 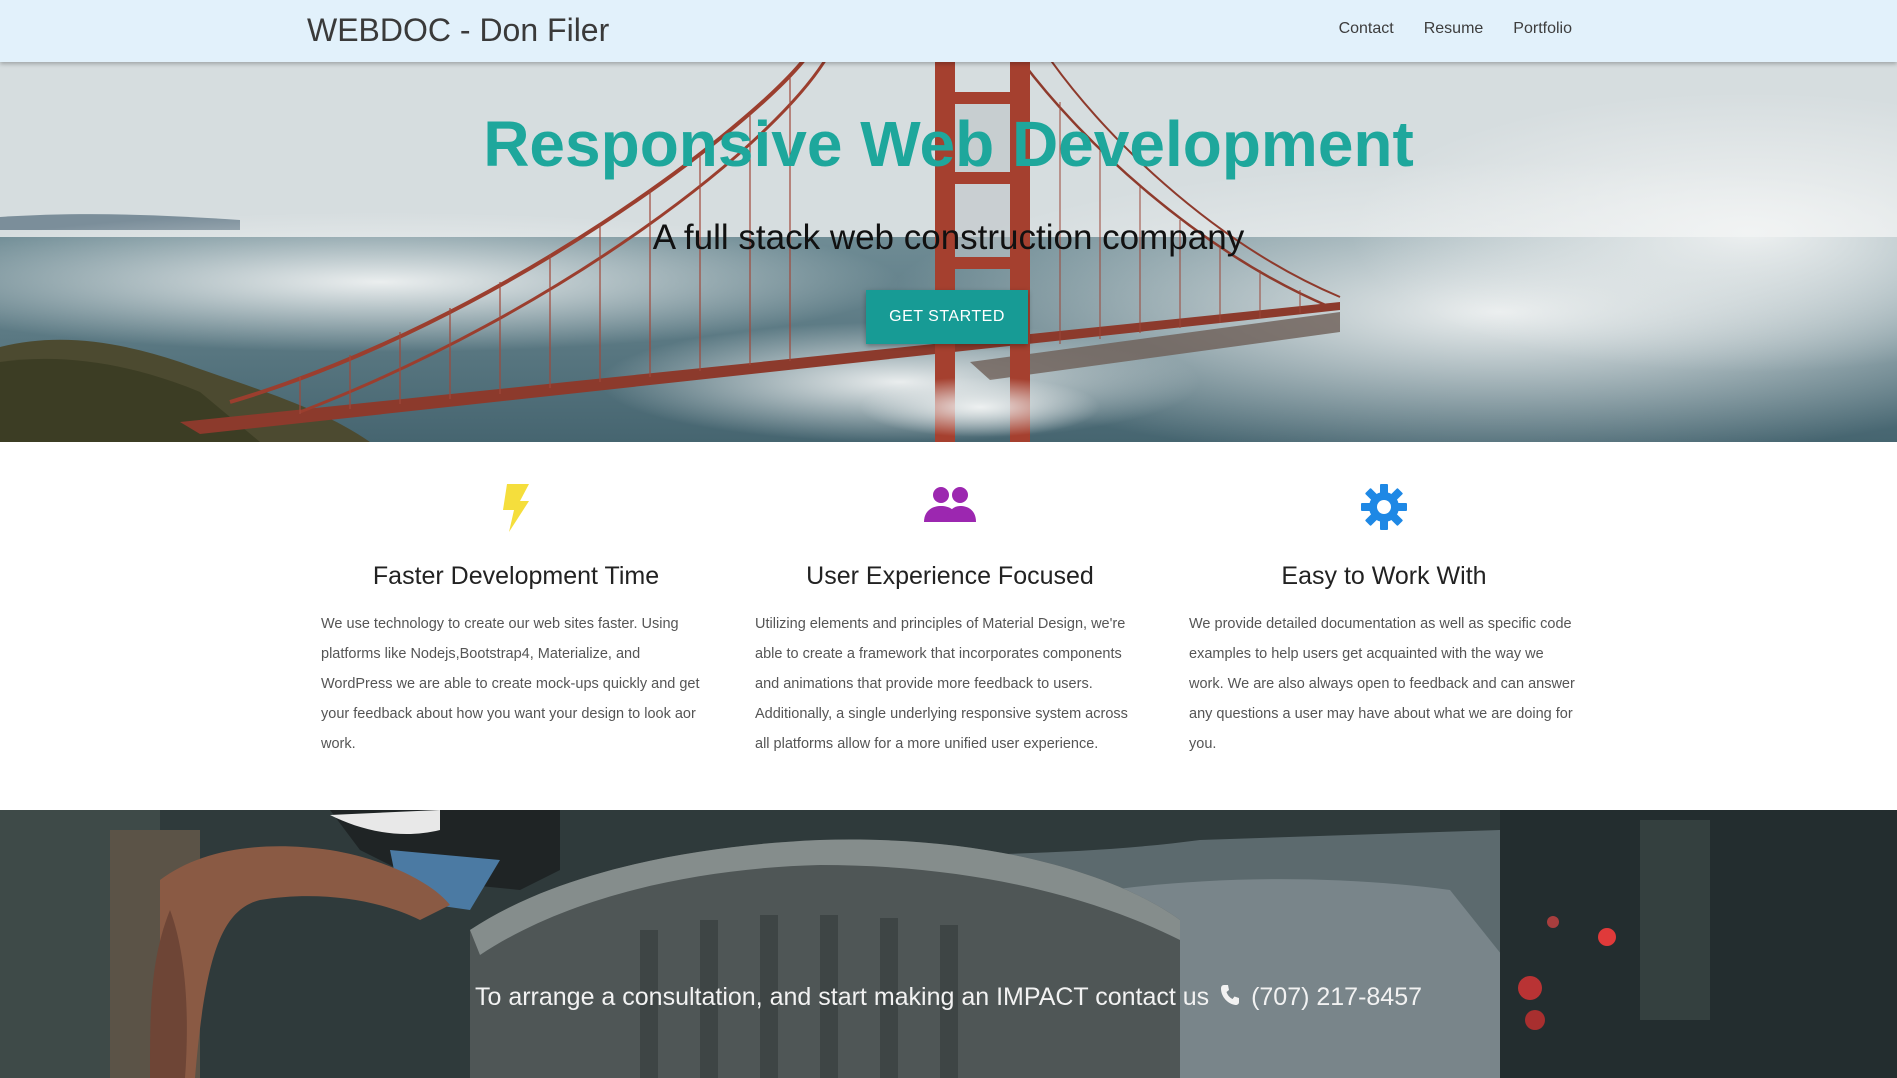 I want to click on hero-title: Responsive Web Development, so click(x=948, y=144).